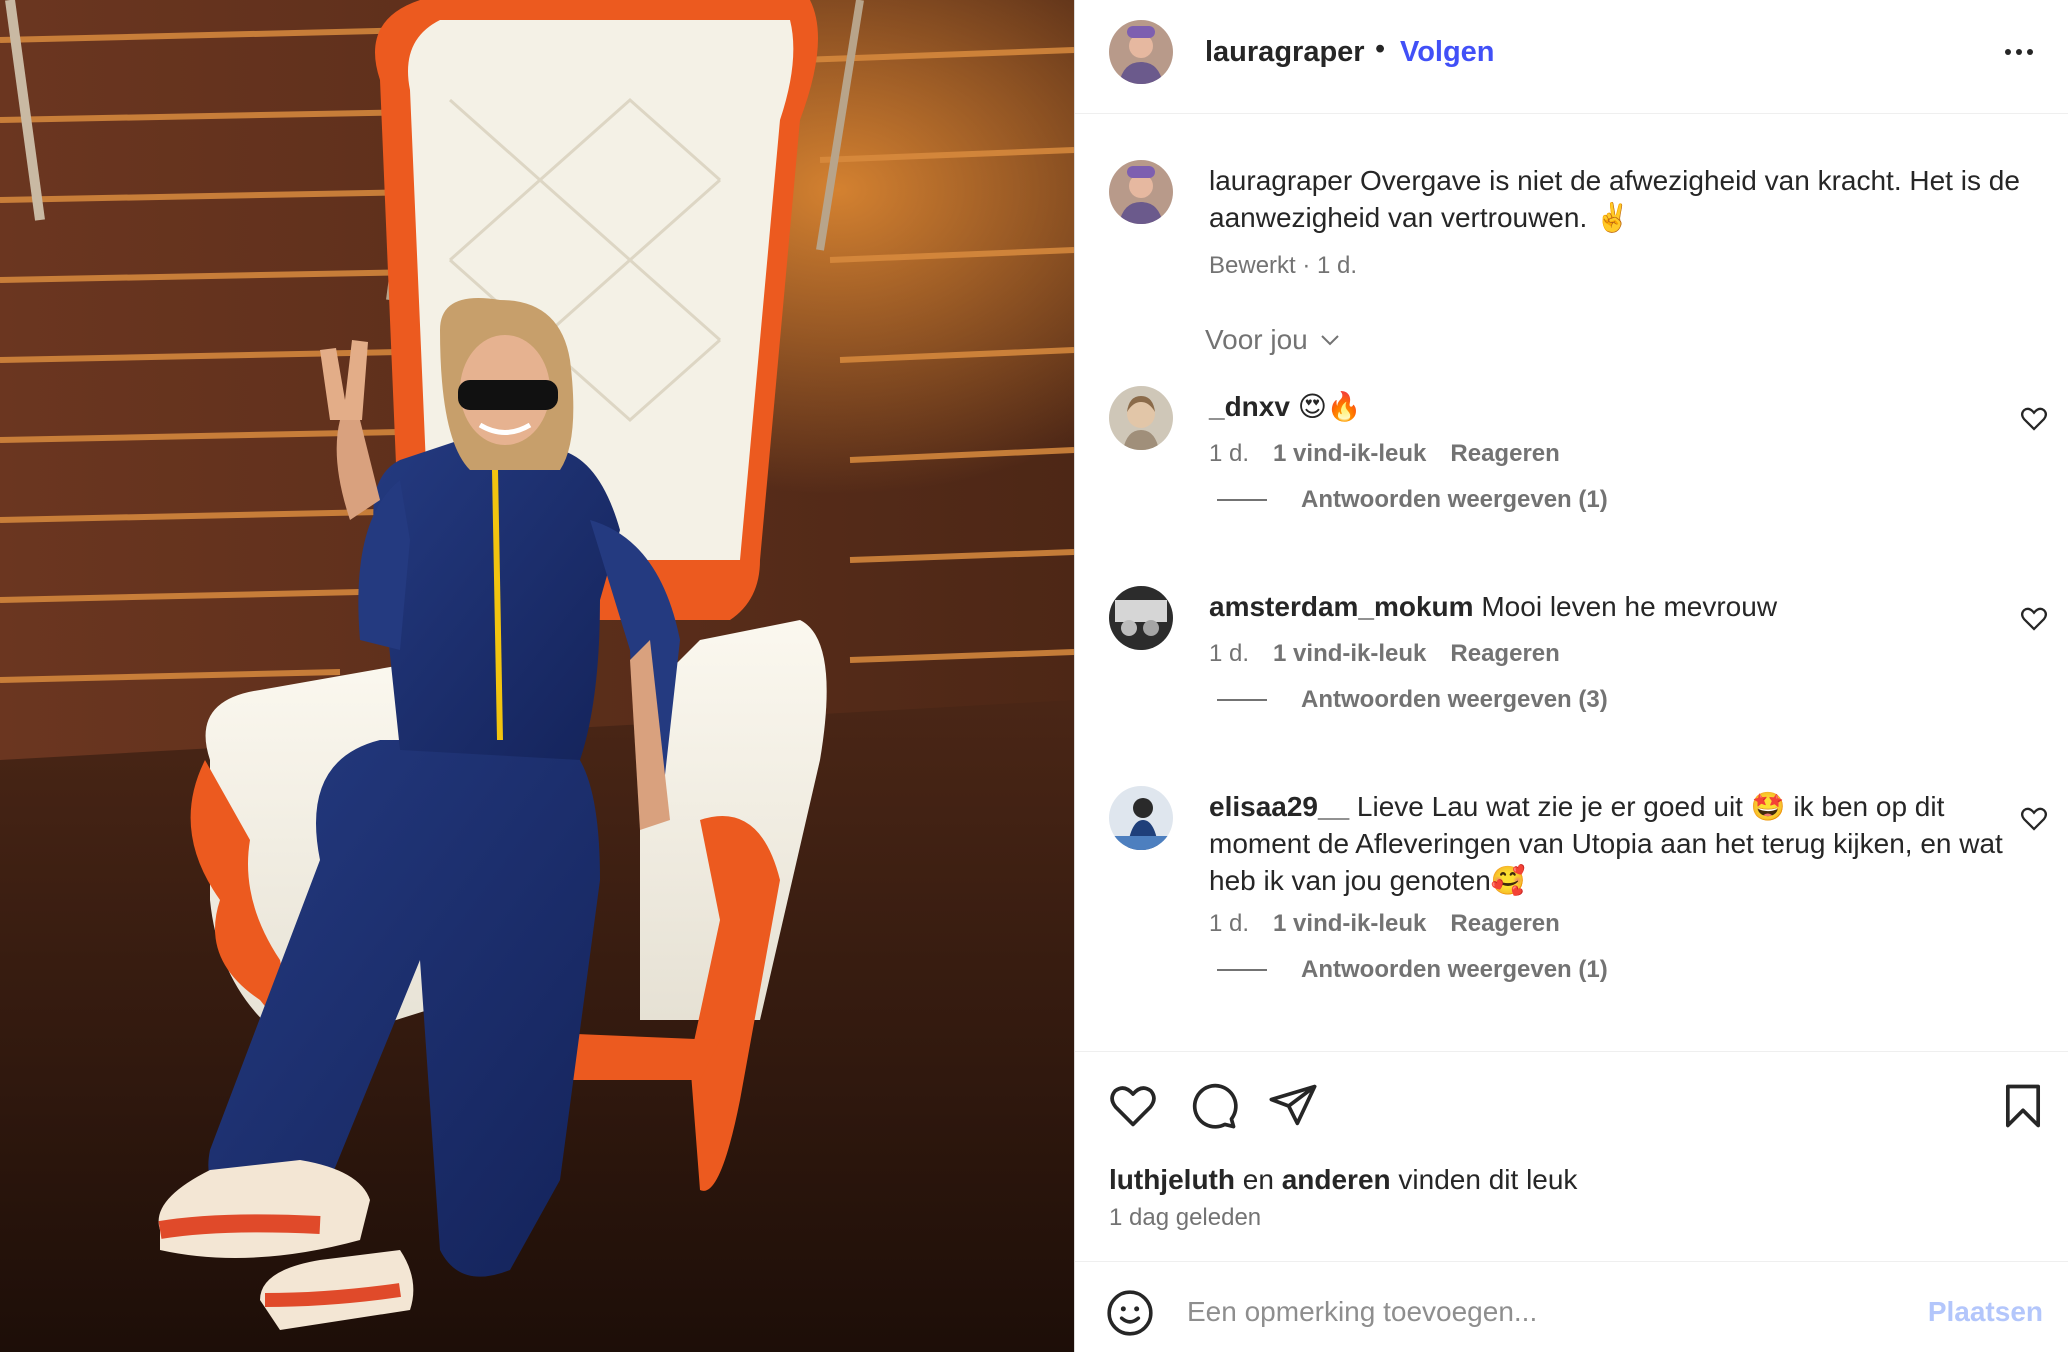 Image resolution: width=2068 pixels, height=1352 pixels. What do you see at coordinates (1336, 1179) in the screenshot?
I see `likes-others-link: anderen` at bounding box center [1336, 1179].